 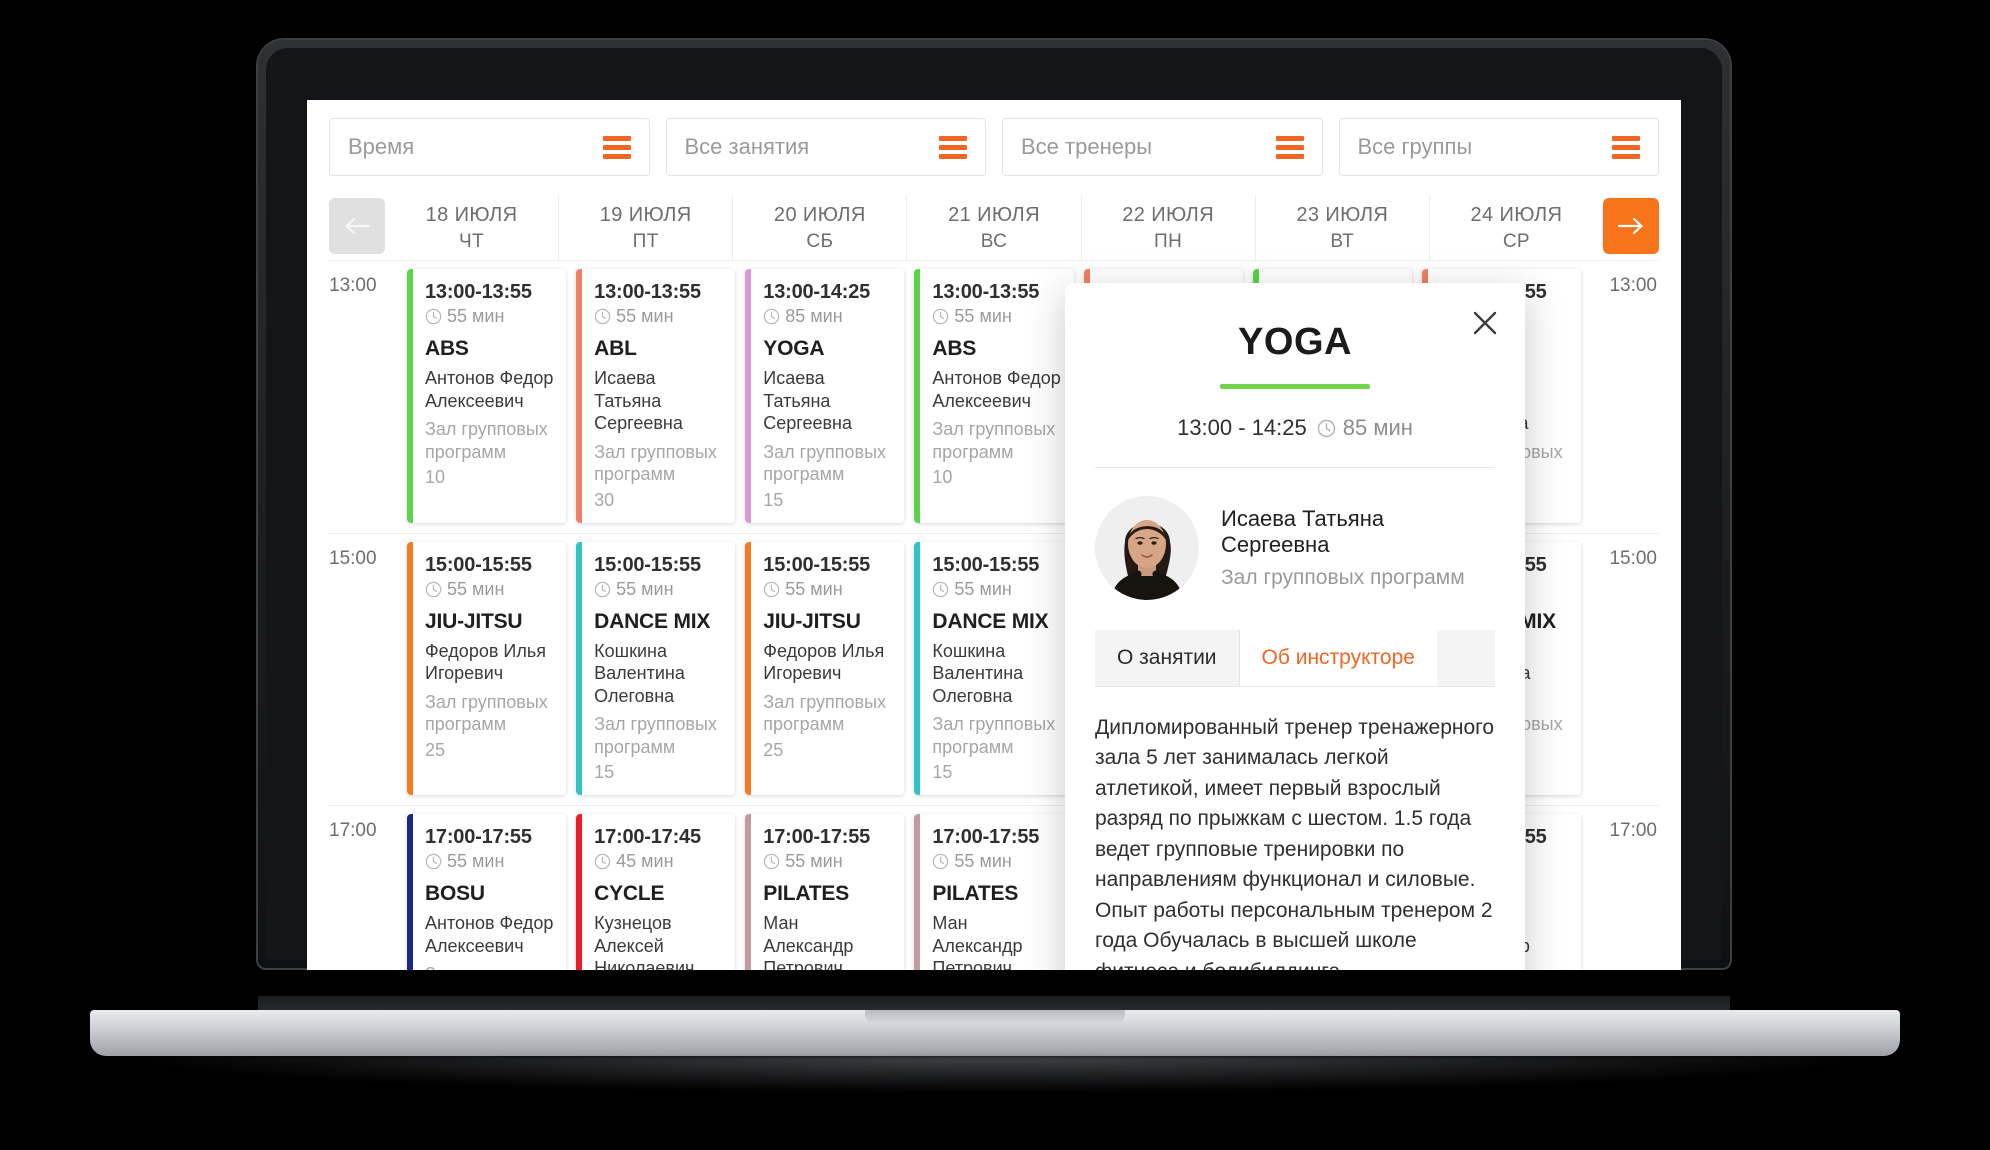 I want to click on title-accent-bar, so click(x=1295, y=386).